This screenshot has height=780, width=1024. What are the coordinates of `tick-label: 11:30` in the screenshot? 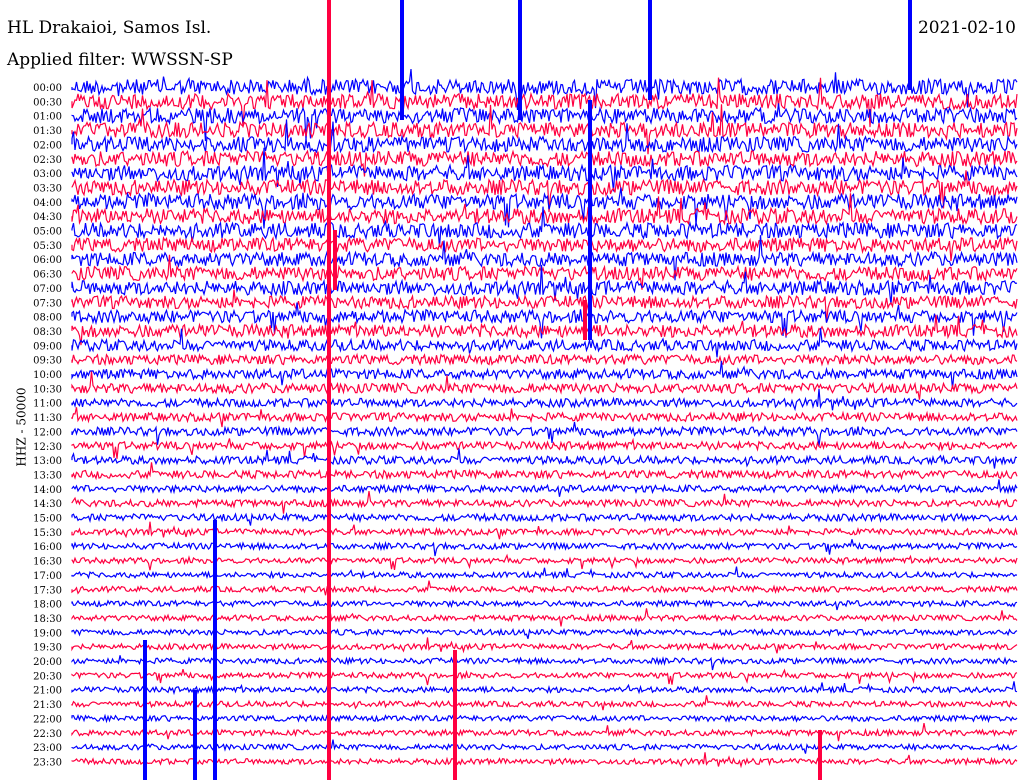 It's located at (47, 418).